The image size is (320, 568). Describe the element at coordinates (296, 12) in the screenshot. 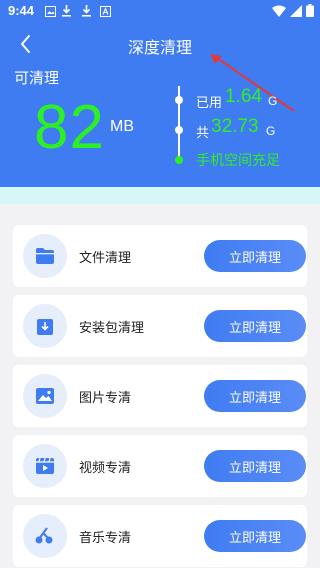

I see `signal-icon` at that location.